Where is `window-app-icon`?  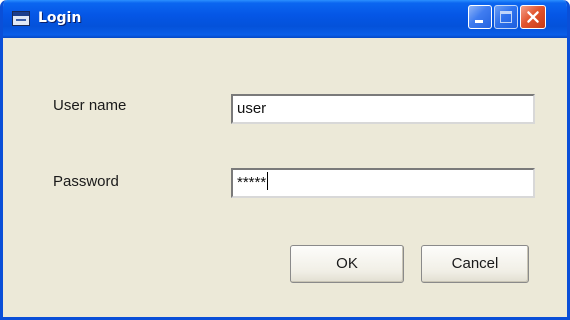
window-app-icon is located at coordinates (21, 18).